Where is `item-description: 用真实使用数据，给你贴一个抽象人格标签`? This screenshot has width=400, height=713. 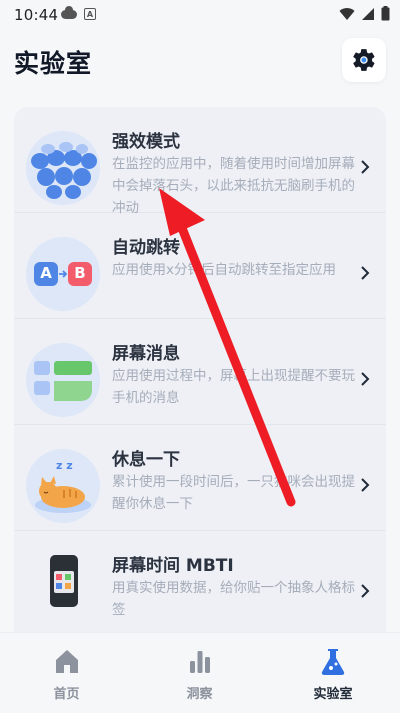
item-description: 用真实使用数据，给你贴一个抽象人格标签 is located at coordinates (233, 599).